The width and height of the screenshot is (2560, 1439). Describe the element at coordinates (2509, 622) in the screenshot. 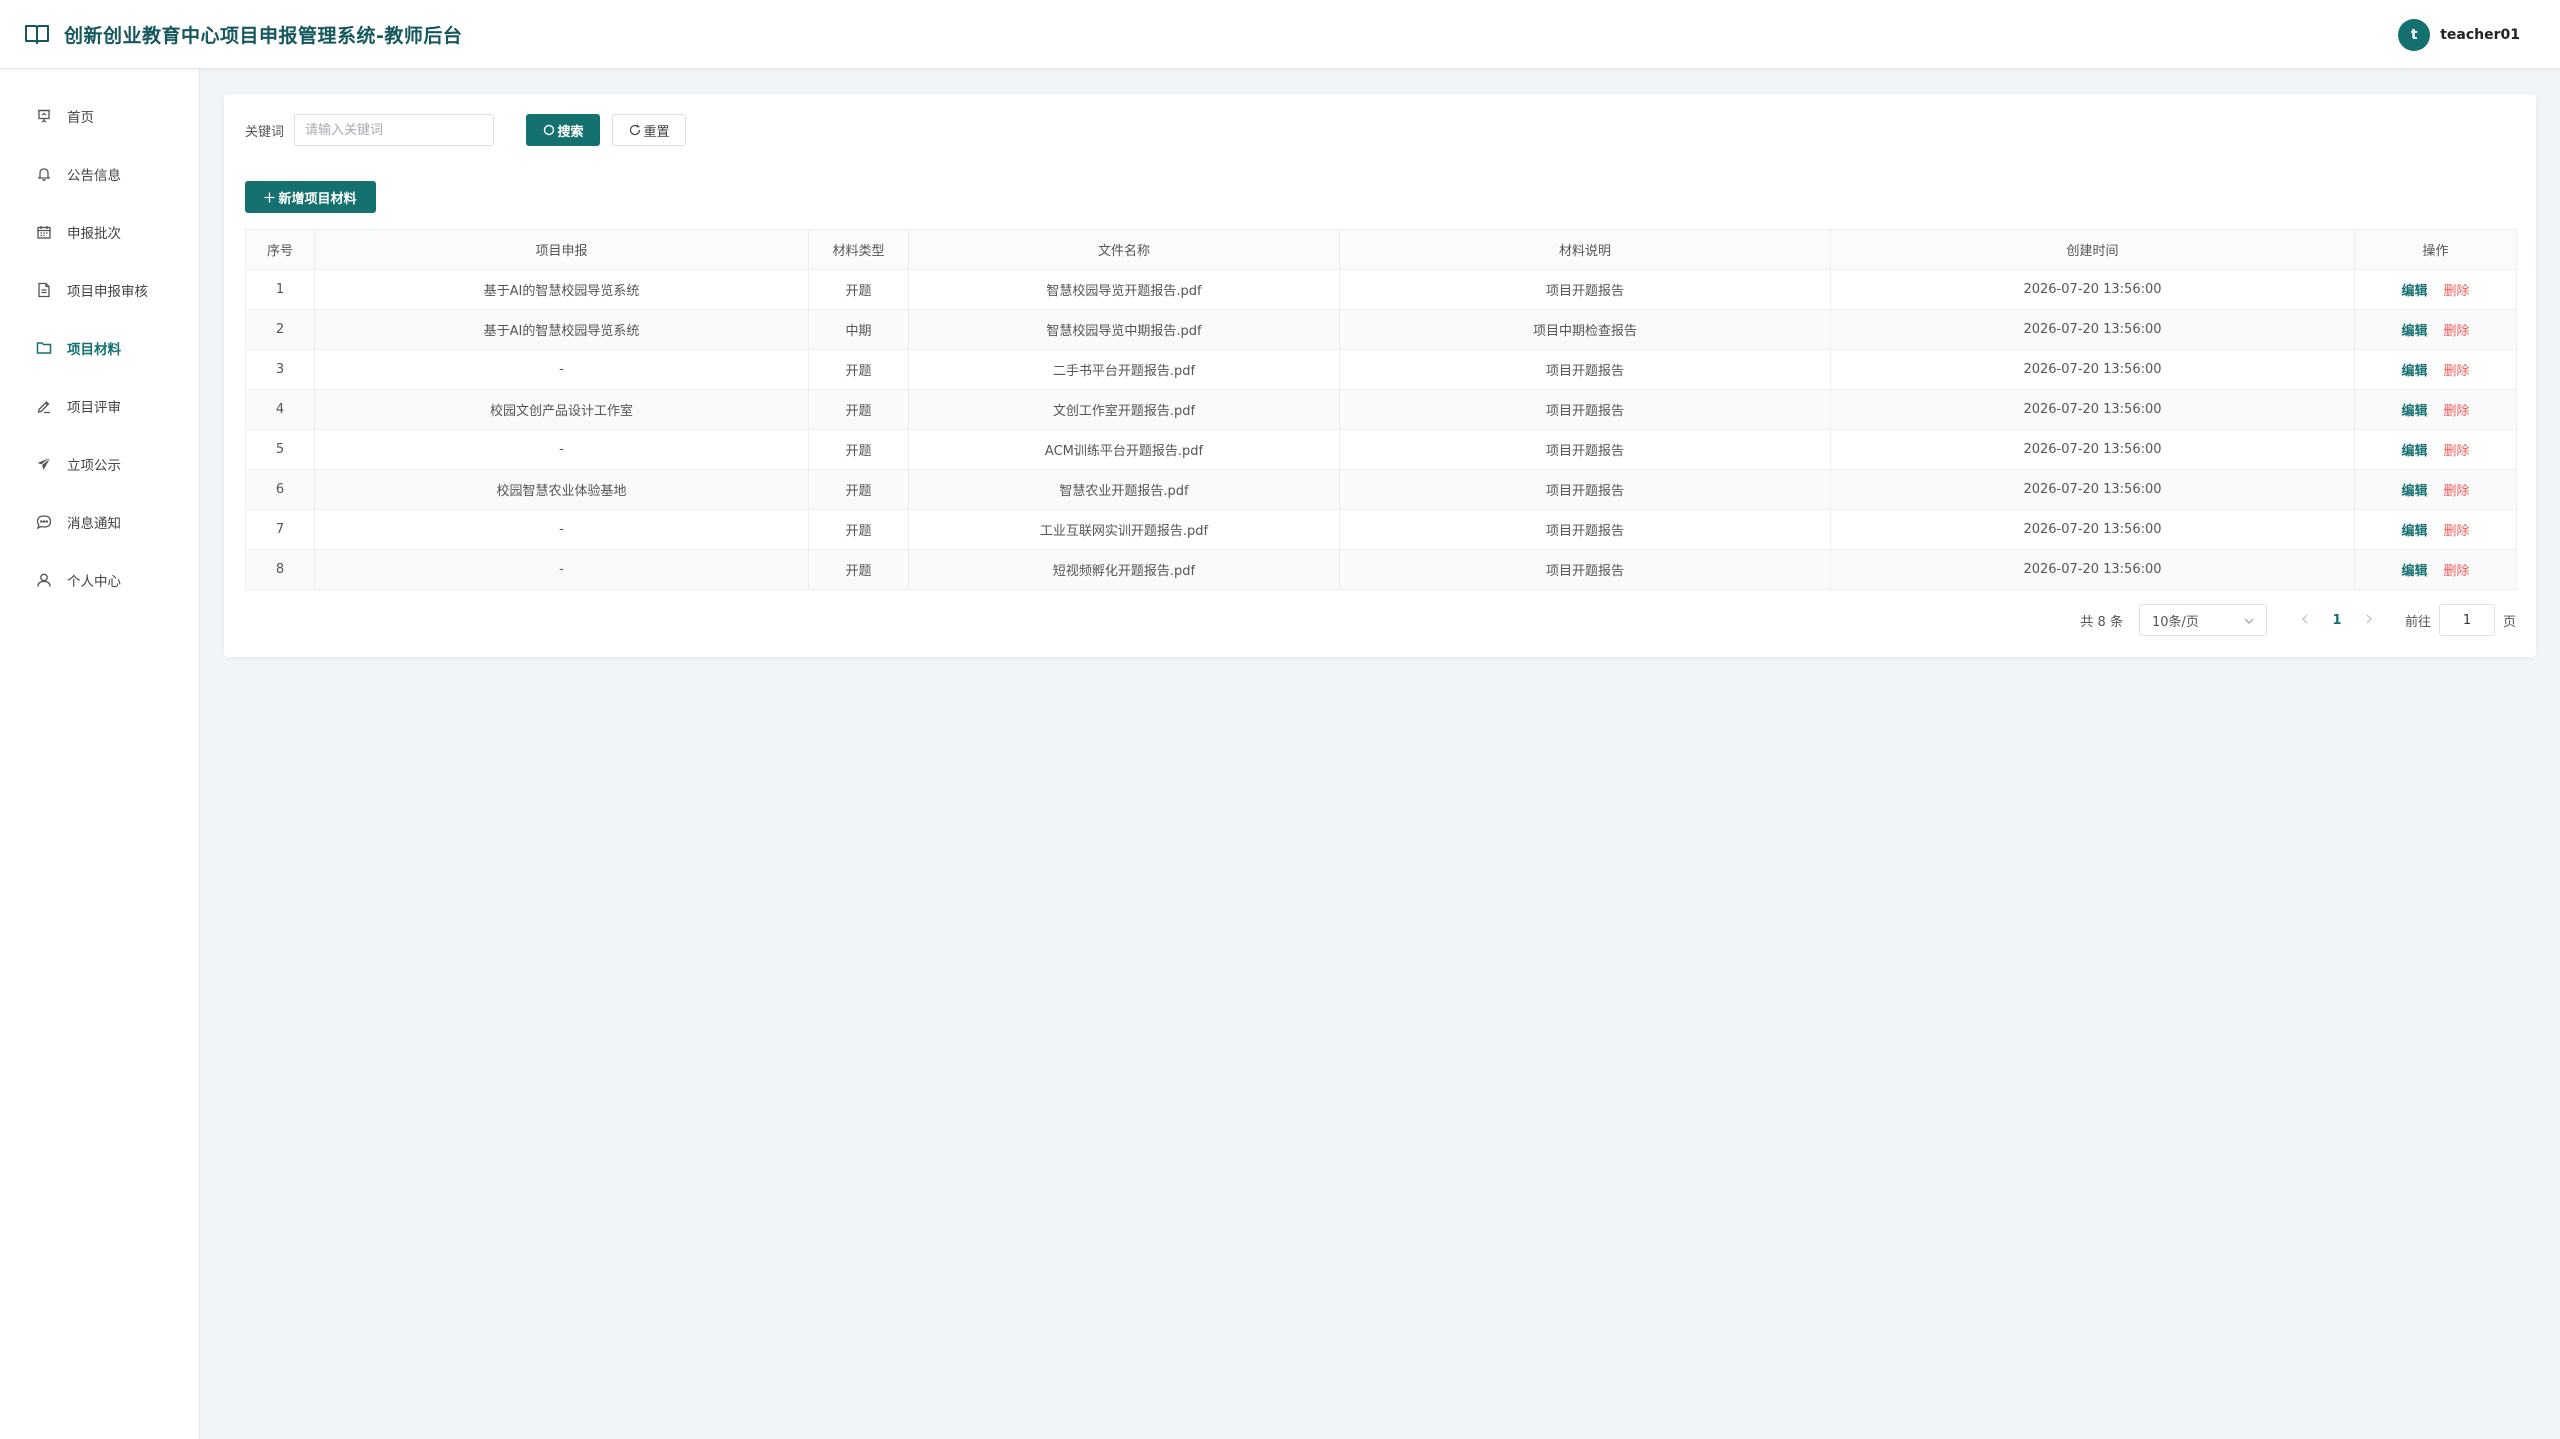

I see `goto-suffix: 页` at that location.